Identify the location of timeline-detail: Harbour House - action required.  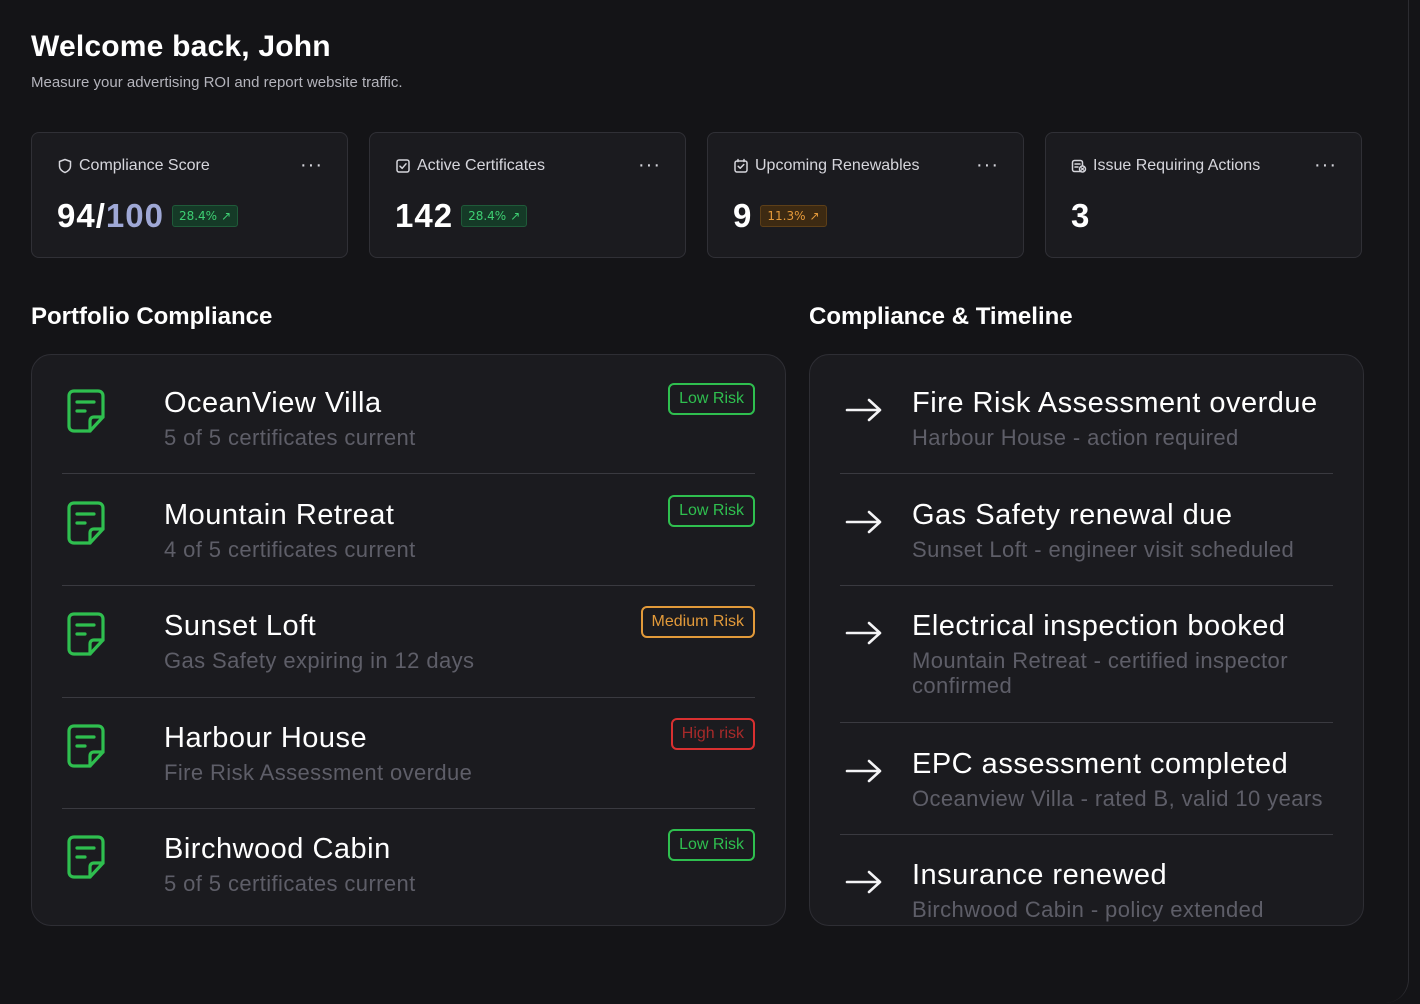
(1075, 437).